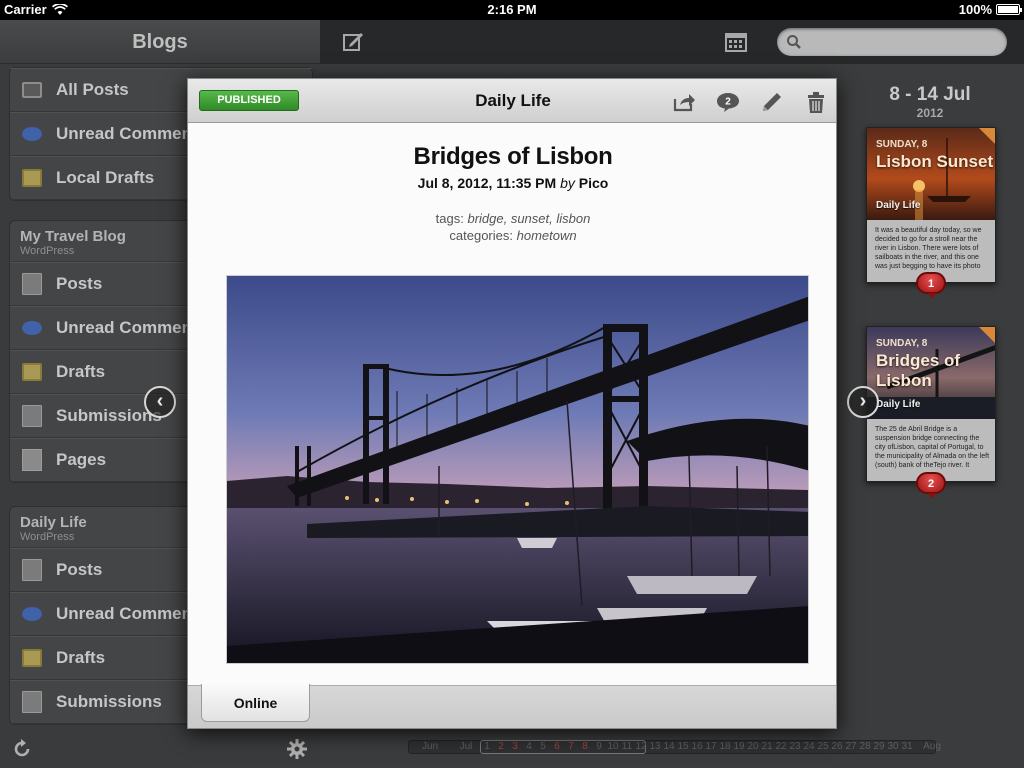 The image size is (1024, 768). I want to click on timeline-day: 25, so click(823, 746).